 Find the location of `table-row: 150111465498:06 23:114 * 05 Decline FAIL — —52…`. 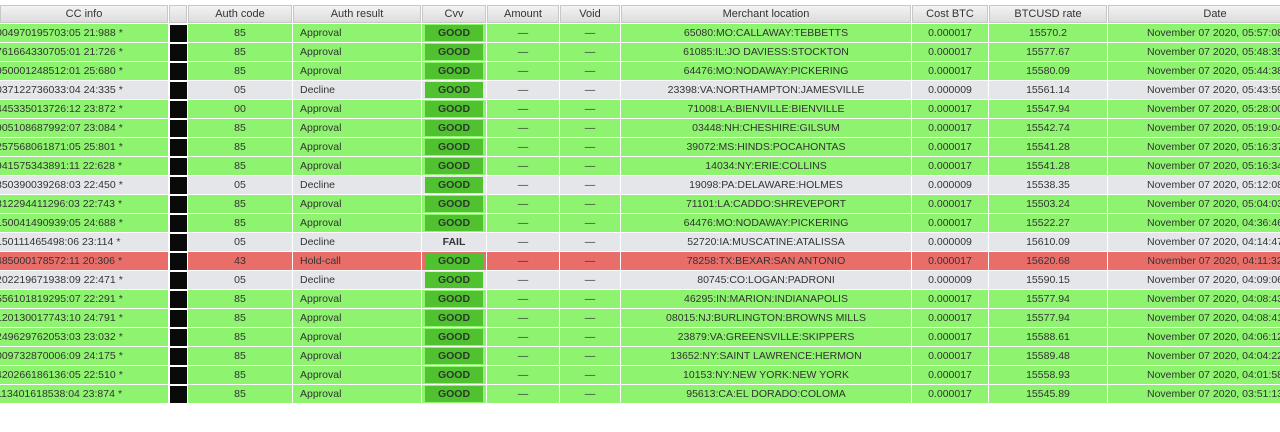

table-row: 150111465498:06 23:114 * 05 Decline FAIL — —52… is located at coordinates (640, 242).